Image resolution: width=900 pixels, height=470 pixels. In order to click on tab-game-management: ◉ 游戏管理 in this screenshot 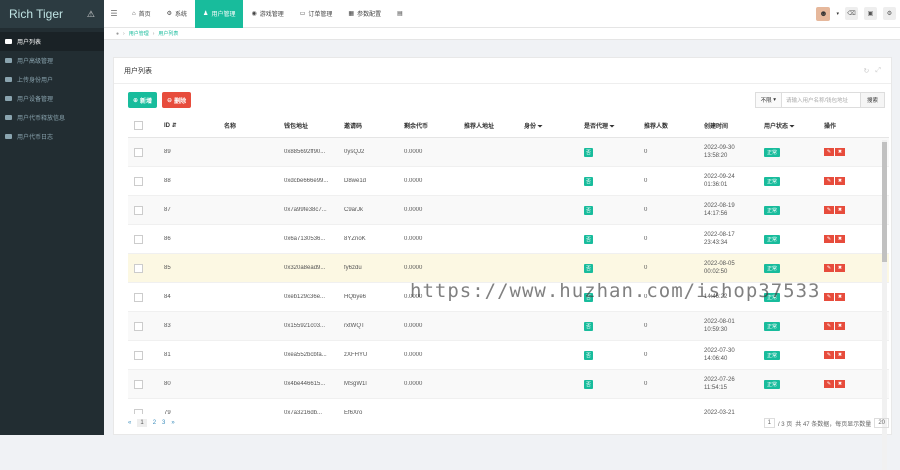, I will do `click(267, 14)`.